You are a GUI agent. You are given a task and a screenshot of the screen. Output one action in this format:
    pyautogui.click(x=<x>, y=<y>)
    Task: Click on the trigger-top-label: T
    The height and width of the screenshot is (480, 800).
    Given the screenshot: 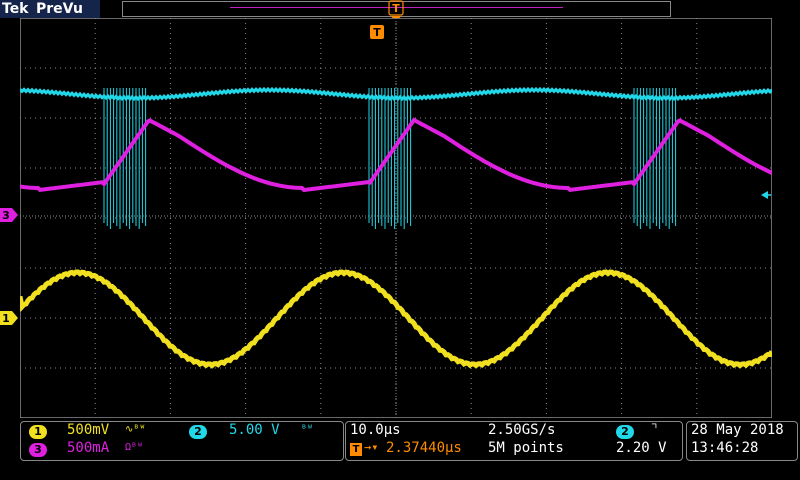 What is the action you would take?
    pyautogui.click(x=396, y=8)
    